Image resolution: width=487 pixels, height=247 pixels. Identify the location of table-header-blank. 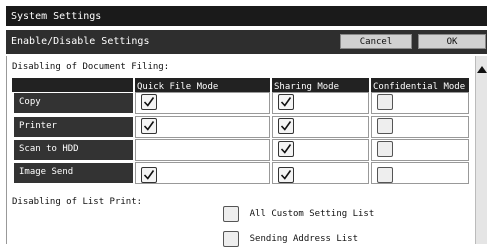
(72, 85).